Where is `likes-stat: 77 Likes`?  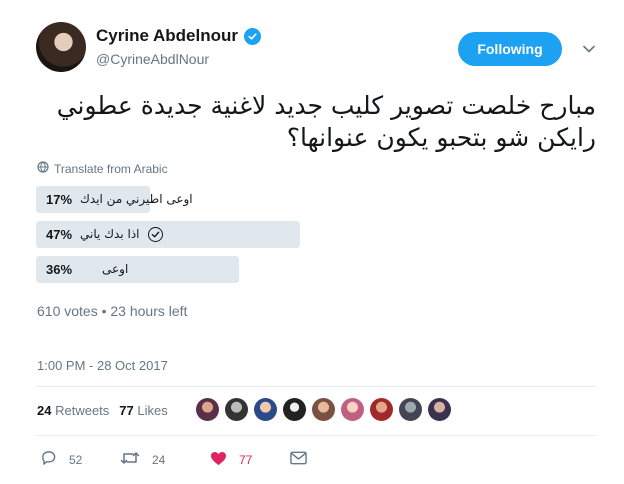
likes-stat: 77 Likes is located at coordinates (143, 410).